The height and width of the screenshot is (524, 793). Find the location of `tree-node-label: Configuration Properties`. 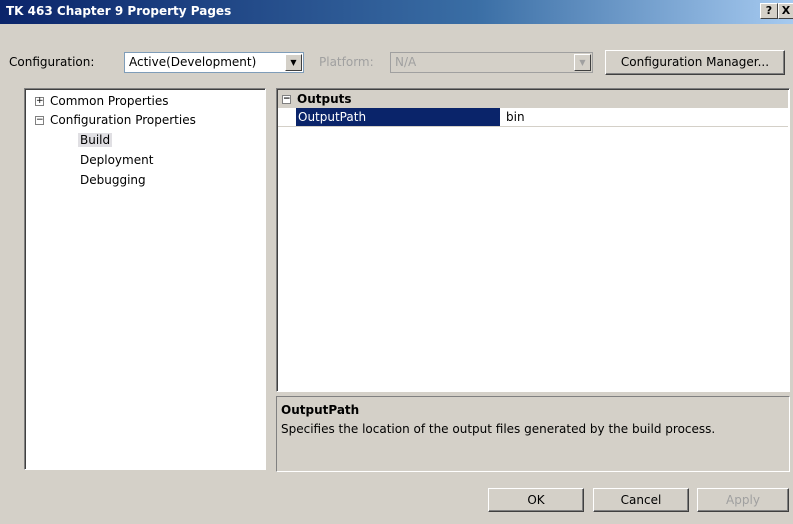

tree-node-label: Configuration Properties is located at coordinates (123, 120).